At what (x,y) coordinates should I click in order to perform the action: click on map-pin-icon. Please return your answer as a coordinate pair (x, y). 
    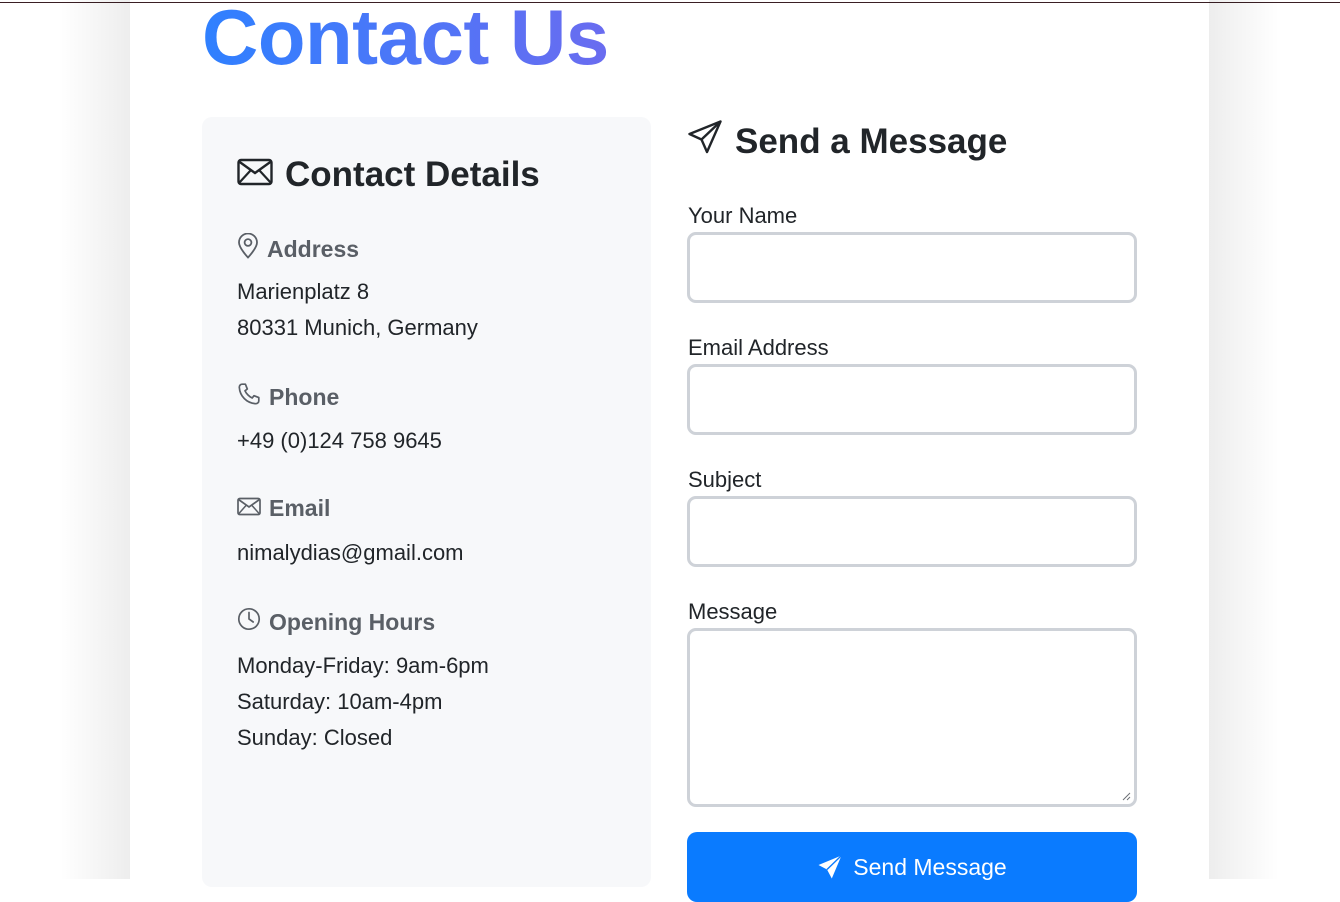
    Looking at the image, I should click on (248, 248).